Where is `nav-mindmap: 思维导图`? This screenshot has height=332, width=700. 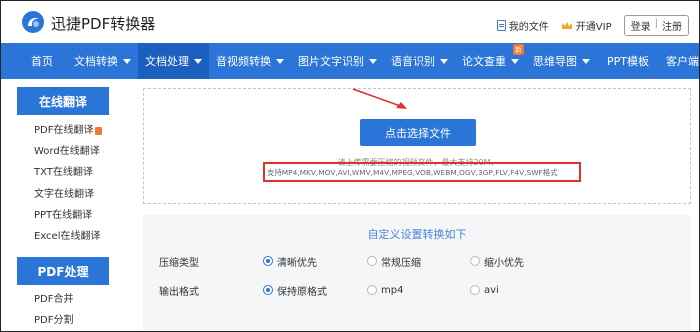 nav-mindmap: 思维导图 is located at coordinates (561, 61).